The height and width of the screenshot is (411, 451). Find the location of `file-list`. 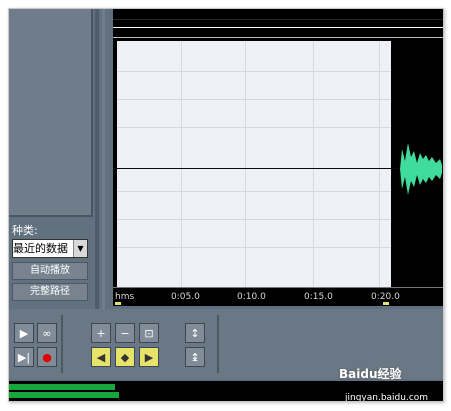

file-list is located at coordinates (51, 113).